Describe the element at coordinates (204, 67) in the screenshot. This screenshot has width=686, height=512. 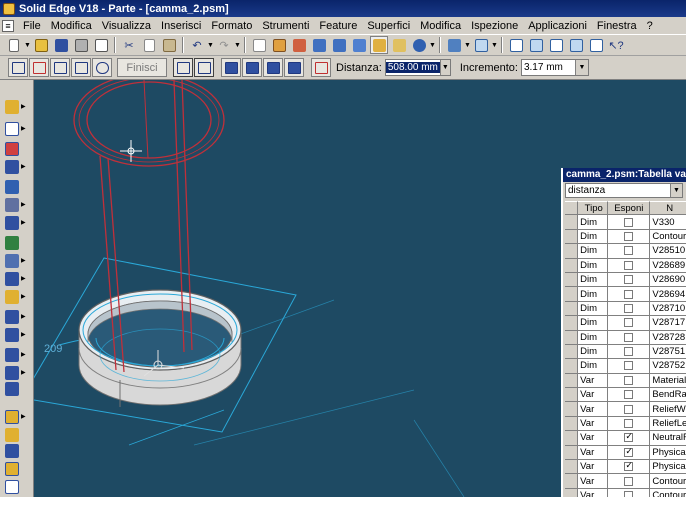
I see `nonsymmetric-extent-icon` at that location.